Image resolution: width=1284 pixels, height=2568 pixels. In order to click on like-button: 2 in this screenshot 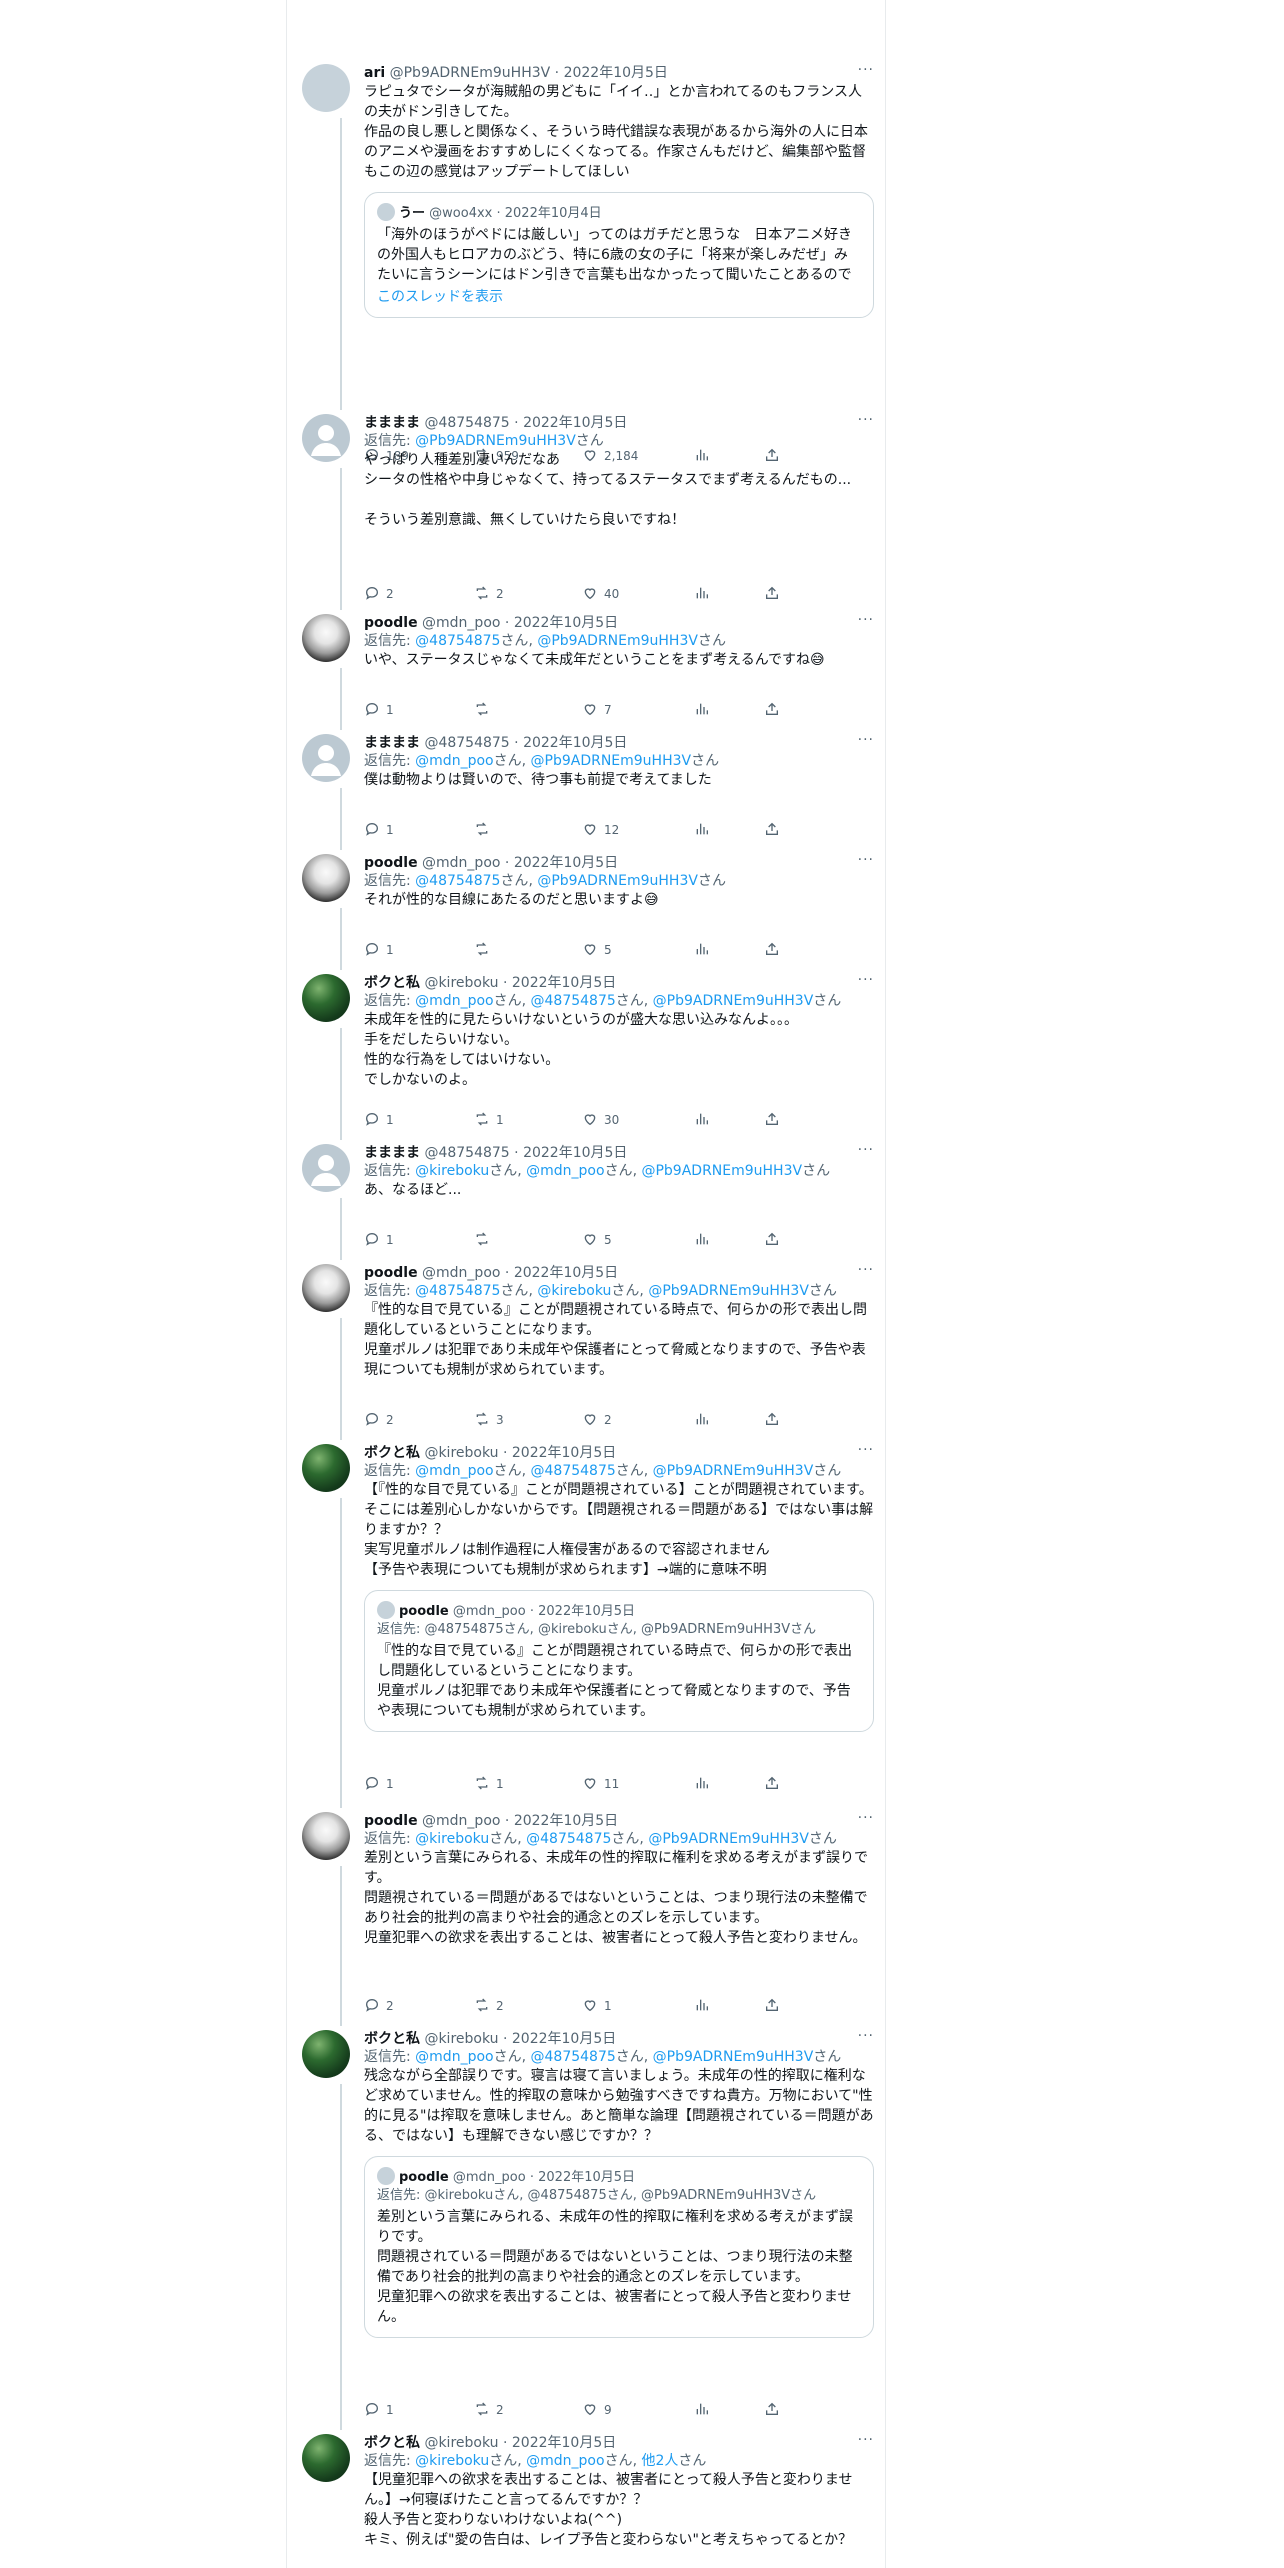, I will do `click(597, 1420)`.